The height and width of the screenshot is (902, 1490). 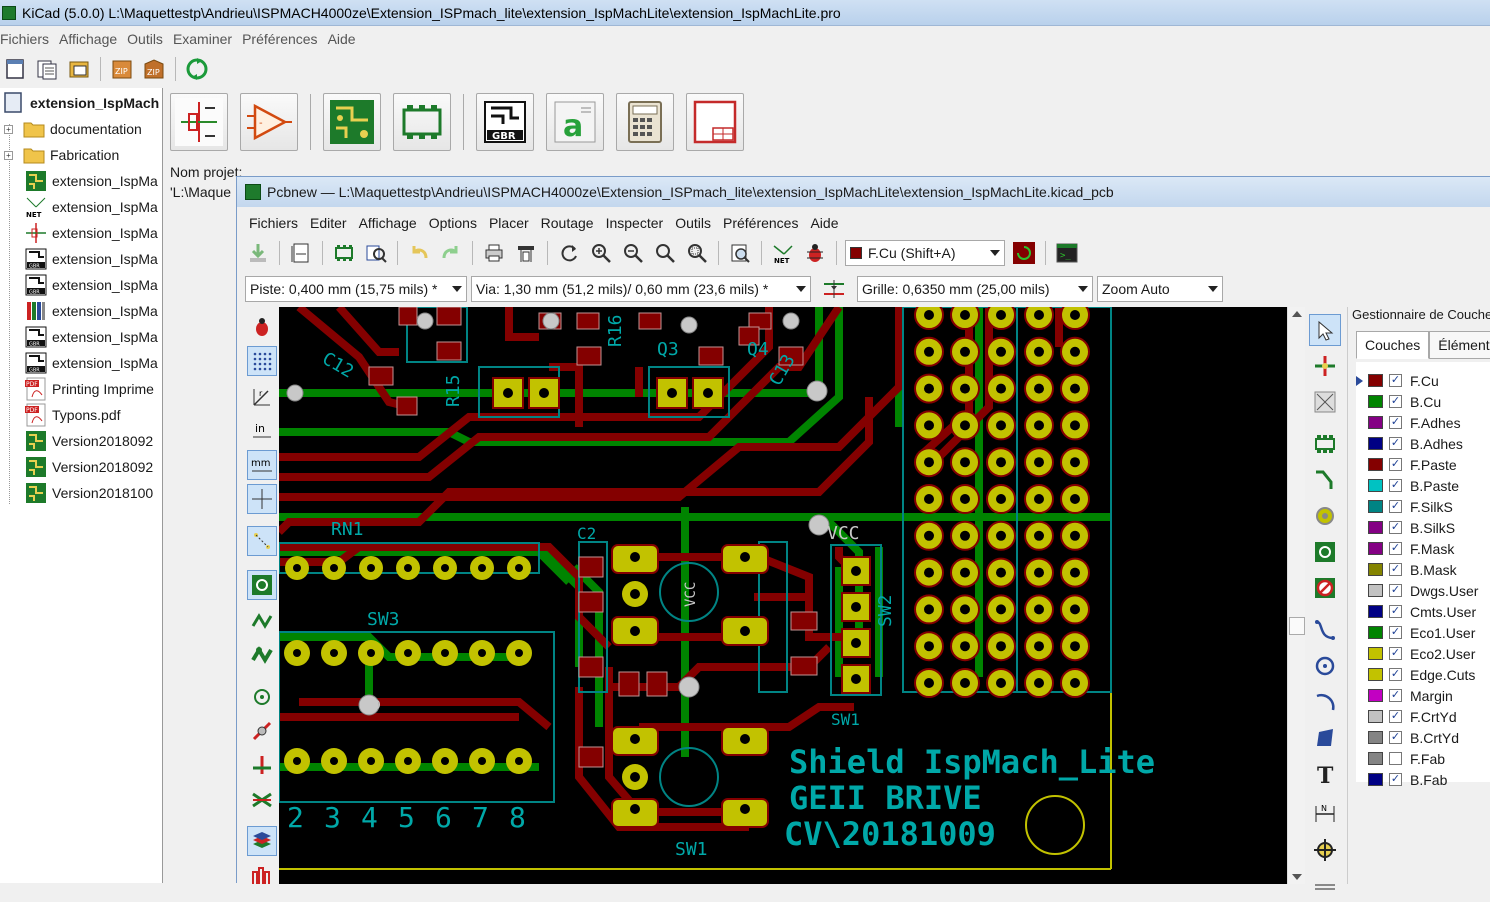 I want to click on tree-item: extension_IspMa, so click(x=91, y=181).